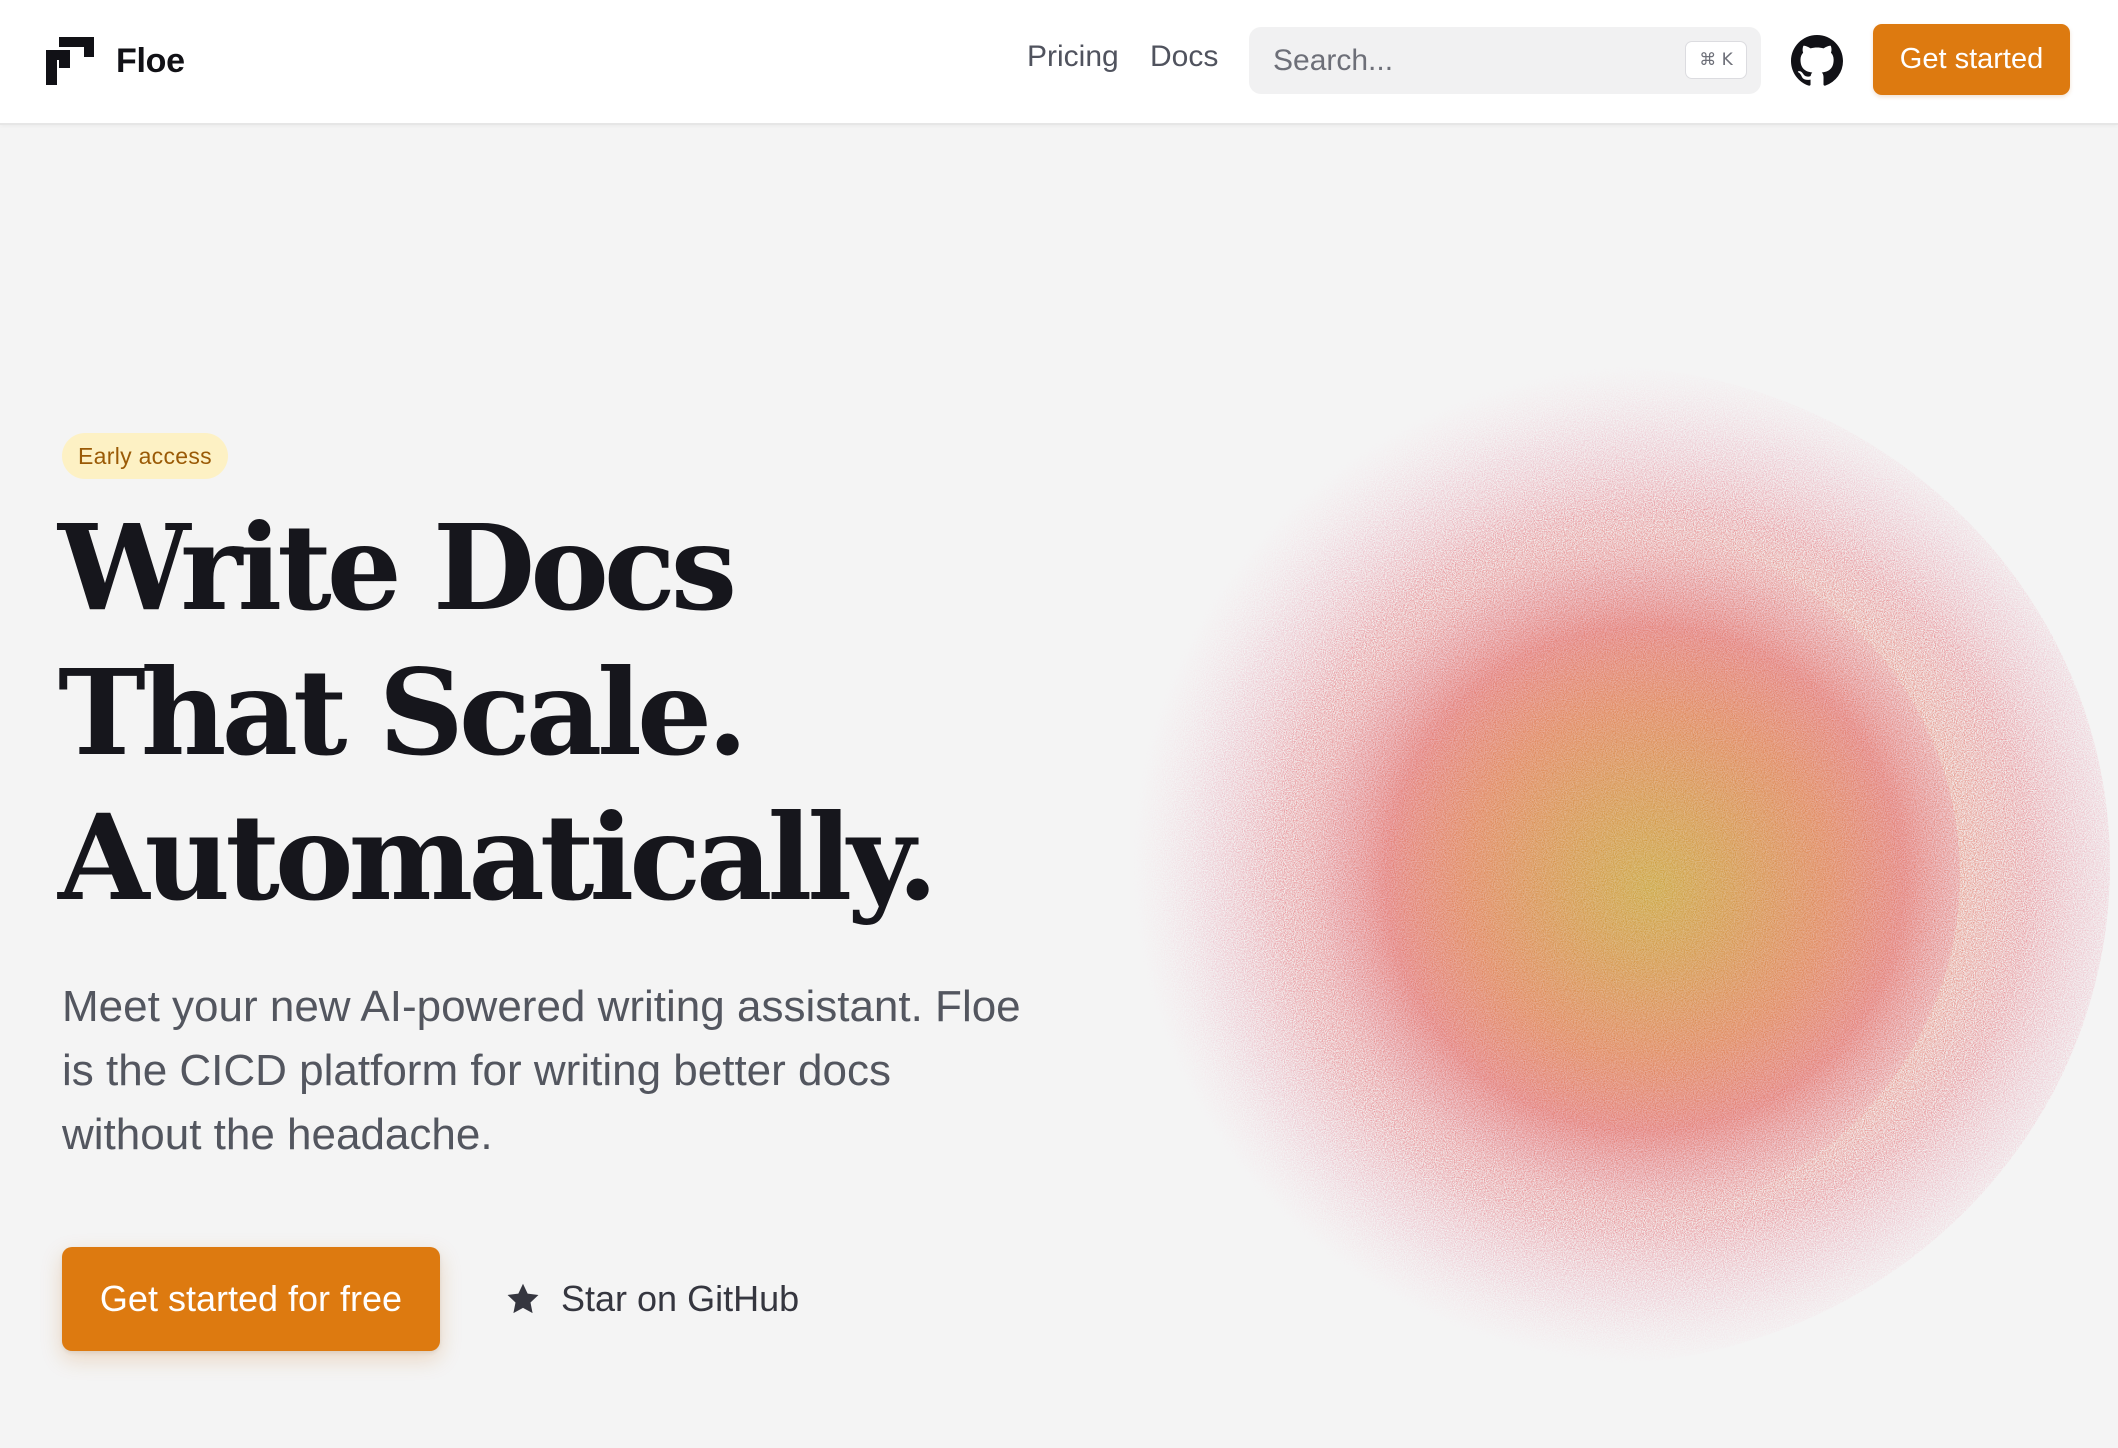  Describe the element at coordinates (397, 567) in the screenshot. I see `headline-line-1: Write Docs` at that location.